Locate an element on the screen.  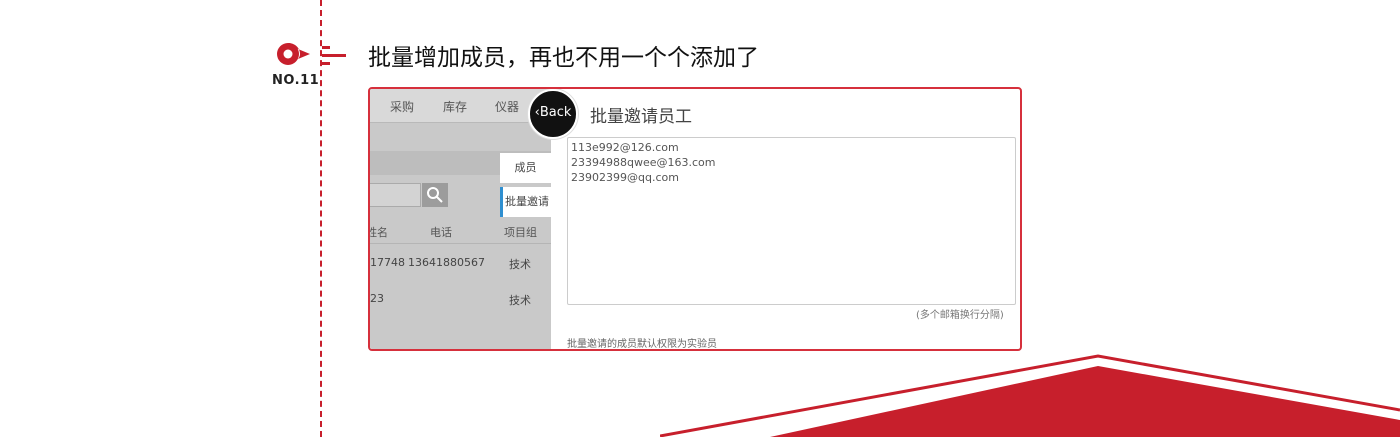
table-header-divider is located at coordinates (460, 243).